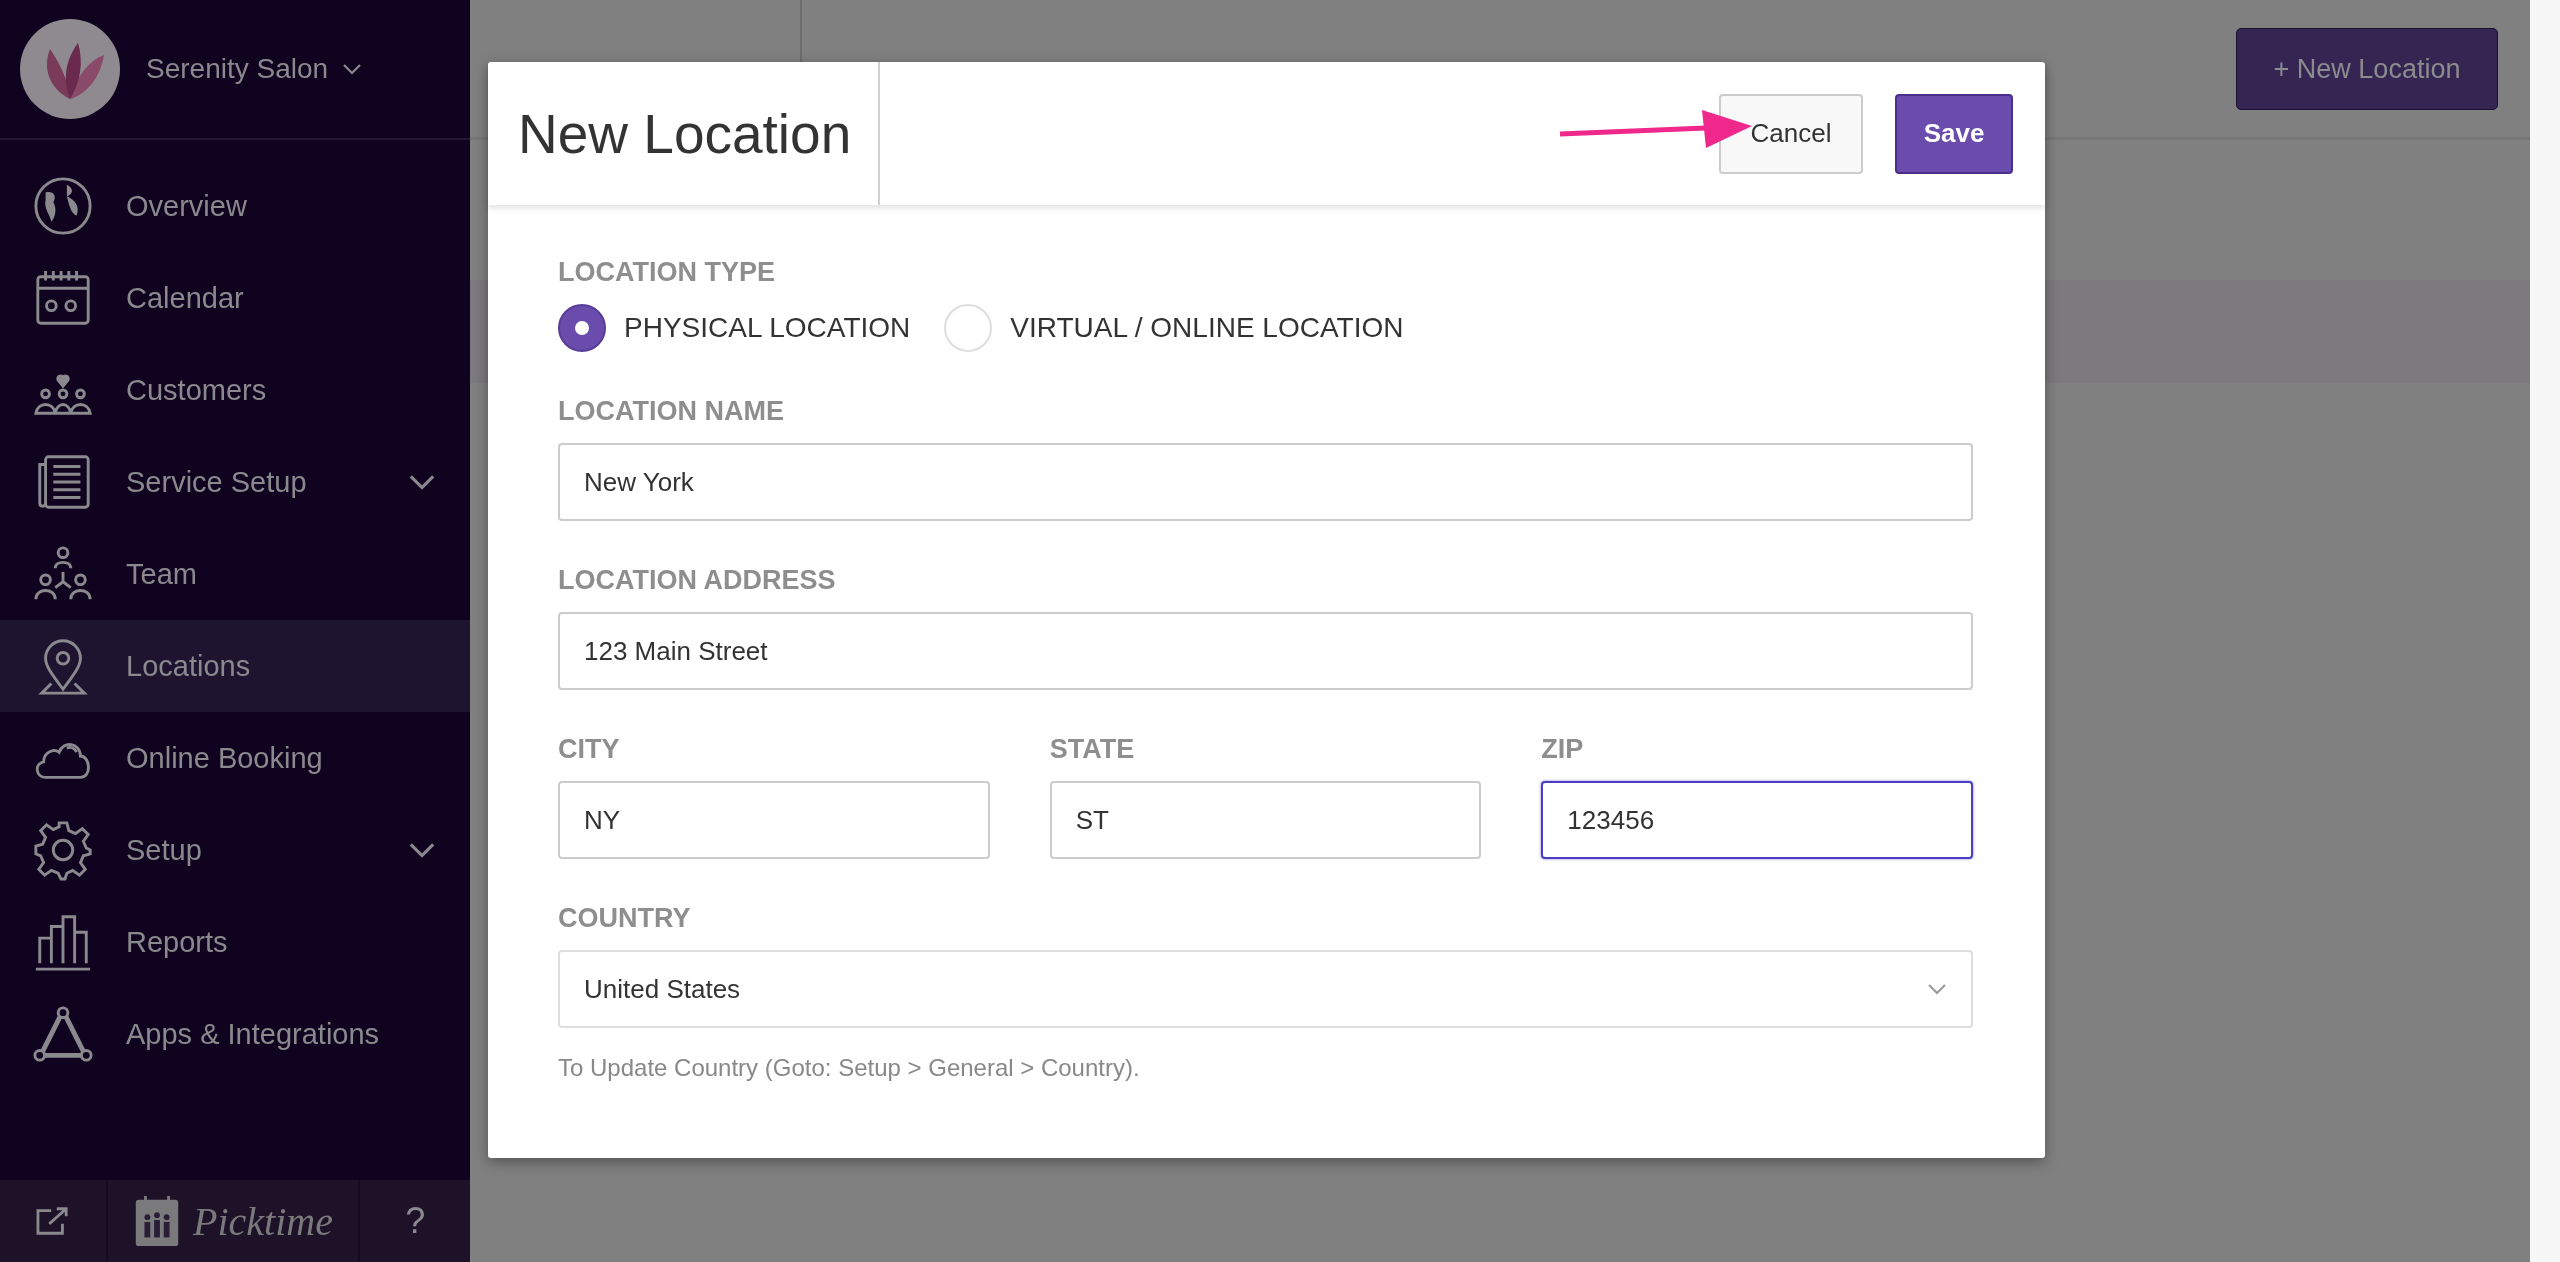  Describe the element at coordinates (849, 1068) in the screenshot. I see `help-text: To Update Country (Goto: Setup > General > Country).` at that location.